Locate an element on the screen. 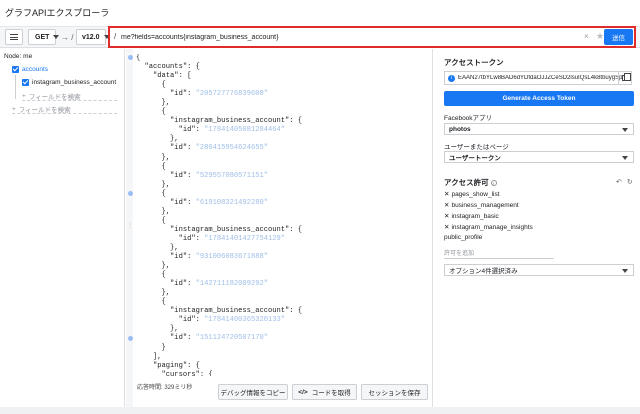 The width and height of the screenshot is (640, 414). json-line: "id": "931006083671888" is located at coordinates (202, 257).